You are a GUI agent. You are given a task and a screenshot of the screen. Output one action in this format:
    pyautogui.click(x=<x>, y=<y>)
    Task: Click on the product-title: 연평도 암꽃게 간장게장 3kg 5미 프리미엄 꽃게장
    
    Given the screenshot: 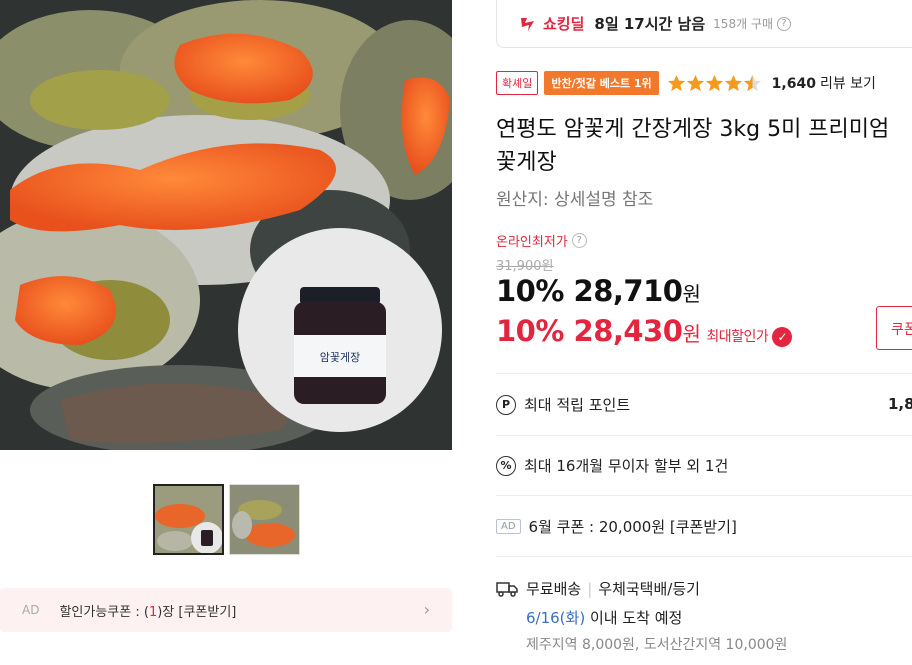 What is the action you would take?
    pyautogui.click(x=693, y=146)
    